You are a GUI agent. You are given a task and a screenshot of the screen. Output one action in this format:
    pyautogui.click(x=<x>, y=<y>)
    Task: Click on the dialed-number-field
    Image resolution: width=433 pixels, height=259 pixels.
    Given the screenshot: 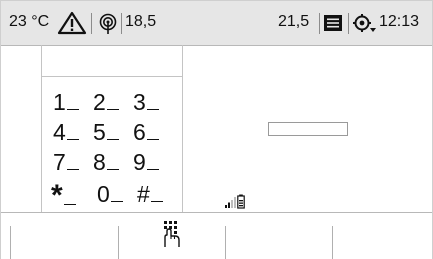 What is the action you would take?
    pyautogui.click(x=308, y=129)
    